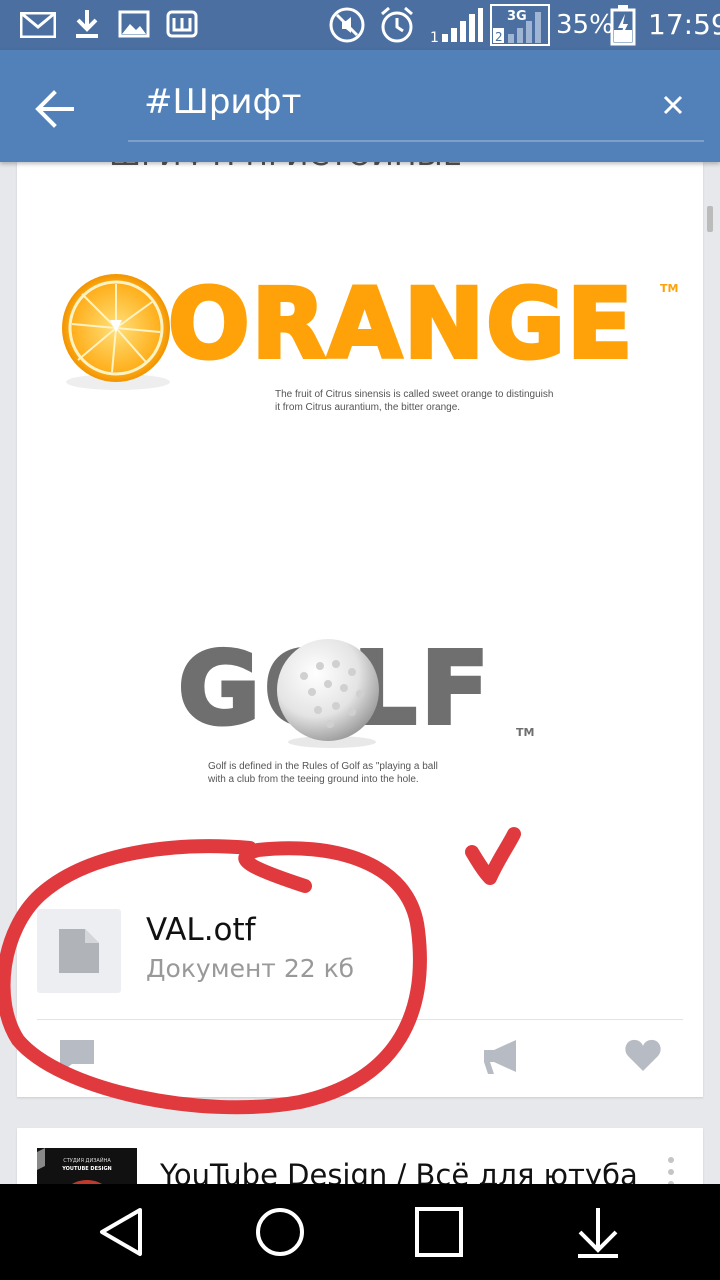 The image size is (720, 1280). What do you see at coordinates (397, 24) in the screenshot?
I see `alarm-icon` at bounding box center [397, 24].